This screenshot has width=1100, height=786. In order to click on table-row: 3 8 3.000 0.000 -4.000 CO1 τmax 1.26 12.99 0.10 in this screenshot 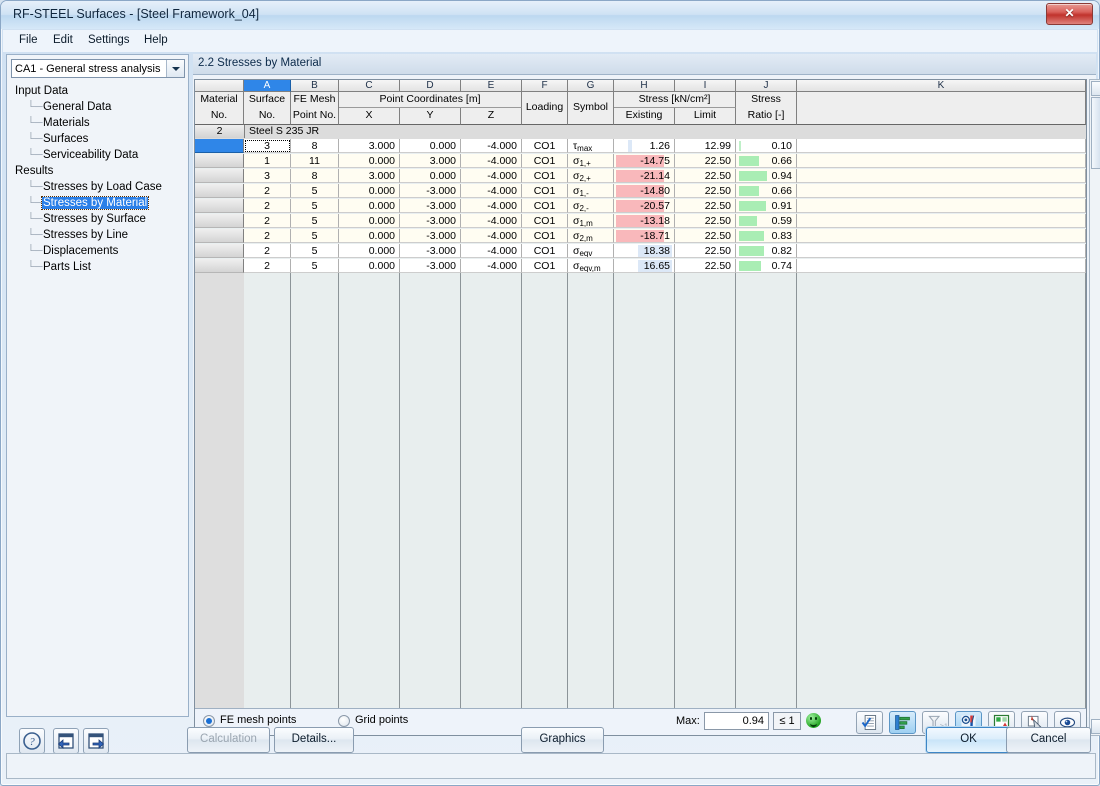, I will do `click(640, 146)`.